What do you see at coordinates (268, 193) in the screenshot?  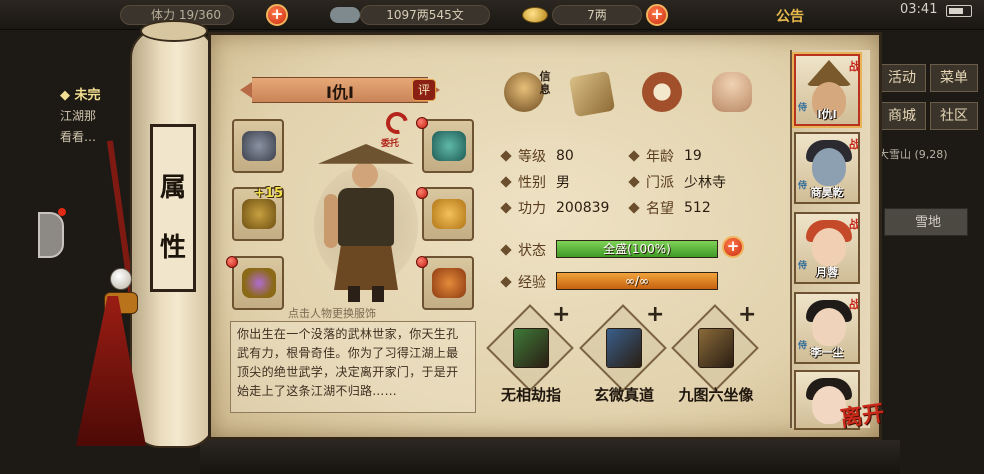 I see `enhance-level: +15` at bounding box center [268, 193].